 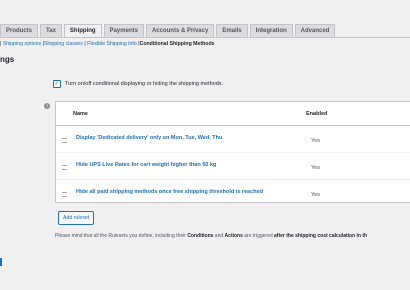 I want to click on table-header: Name Enabled, so click(x=233, y=114).